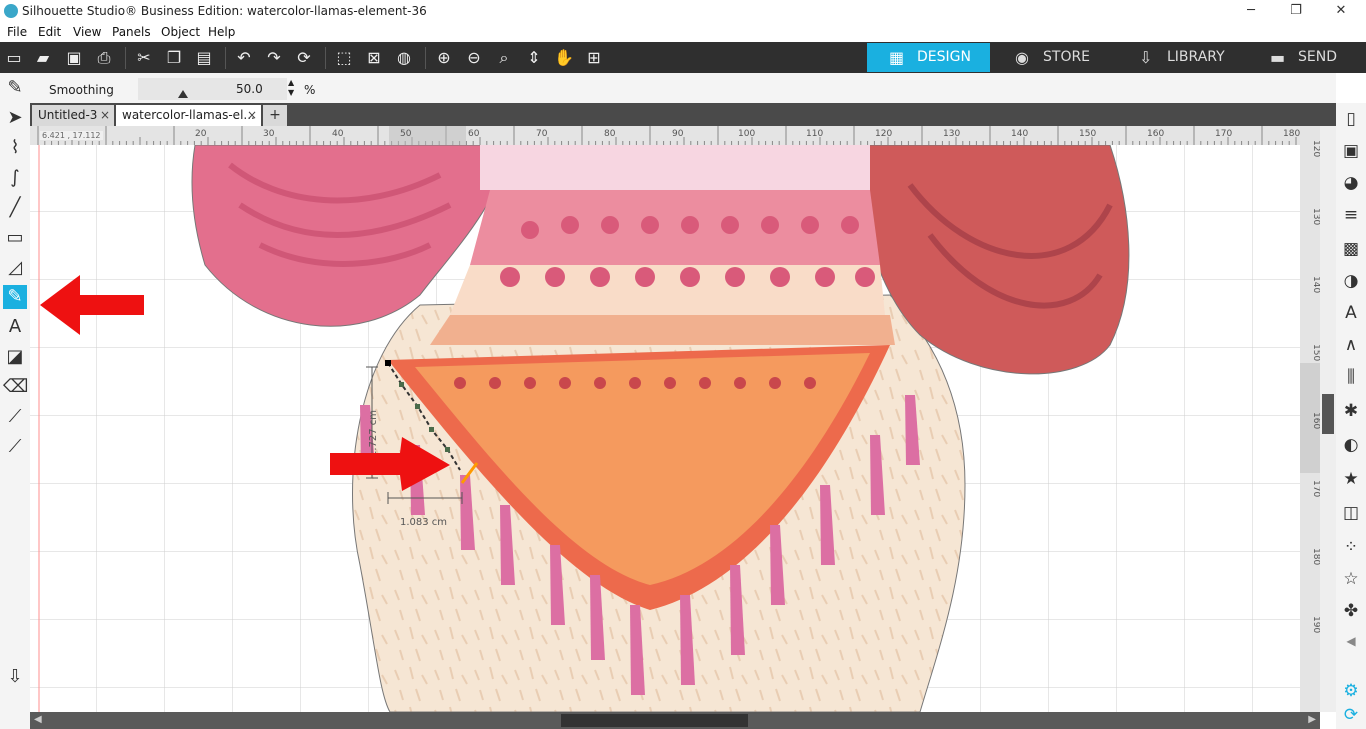  Describe the element at coordinates (1351, 345) in the screenshot. I see `sketch-icon: ∧` at that location.